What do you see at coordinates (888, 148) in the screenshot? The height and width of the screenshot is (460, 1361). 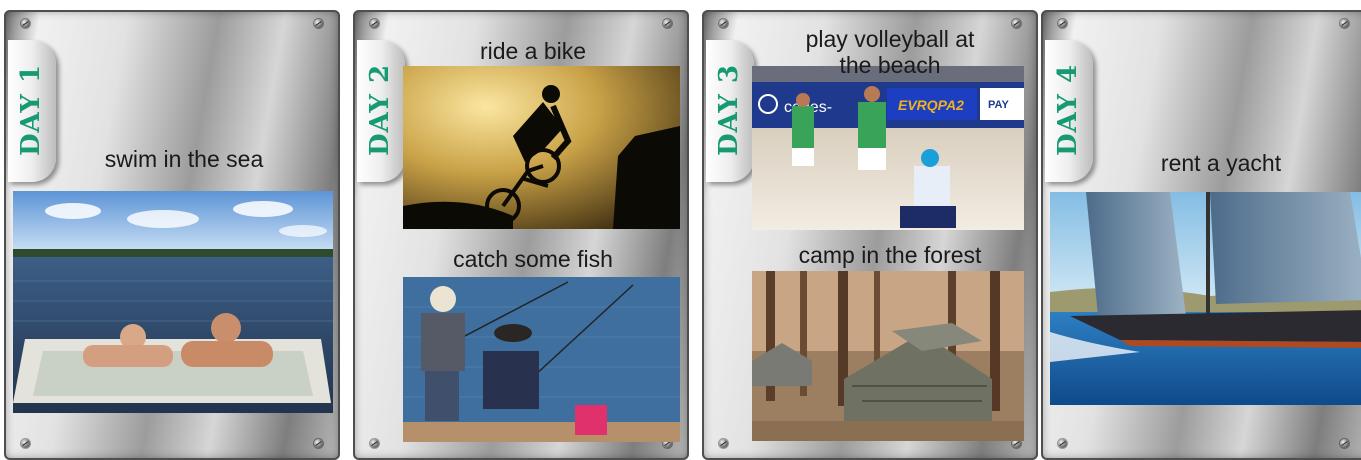 I see `volleyball-photo: cedes- EVRQPA2 PAY` at bounding box center [888, 148].